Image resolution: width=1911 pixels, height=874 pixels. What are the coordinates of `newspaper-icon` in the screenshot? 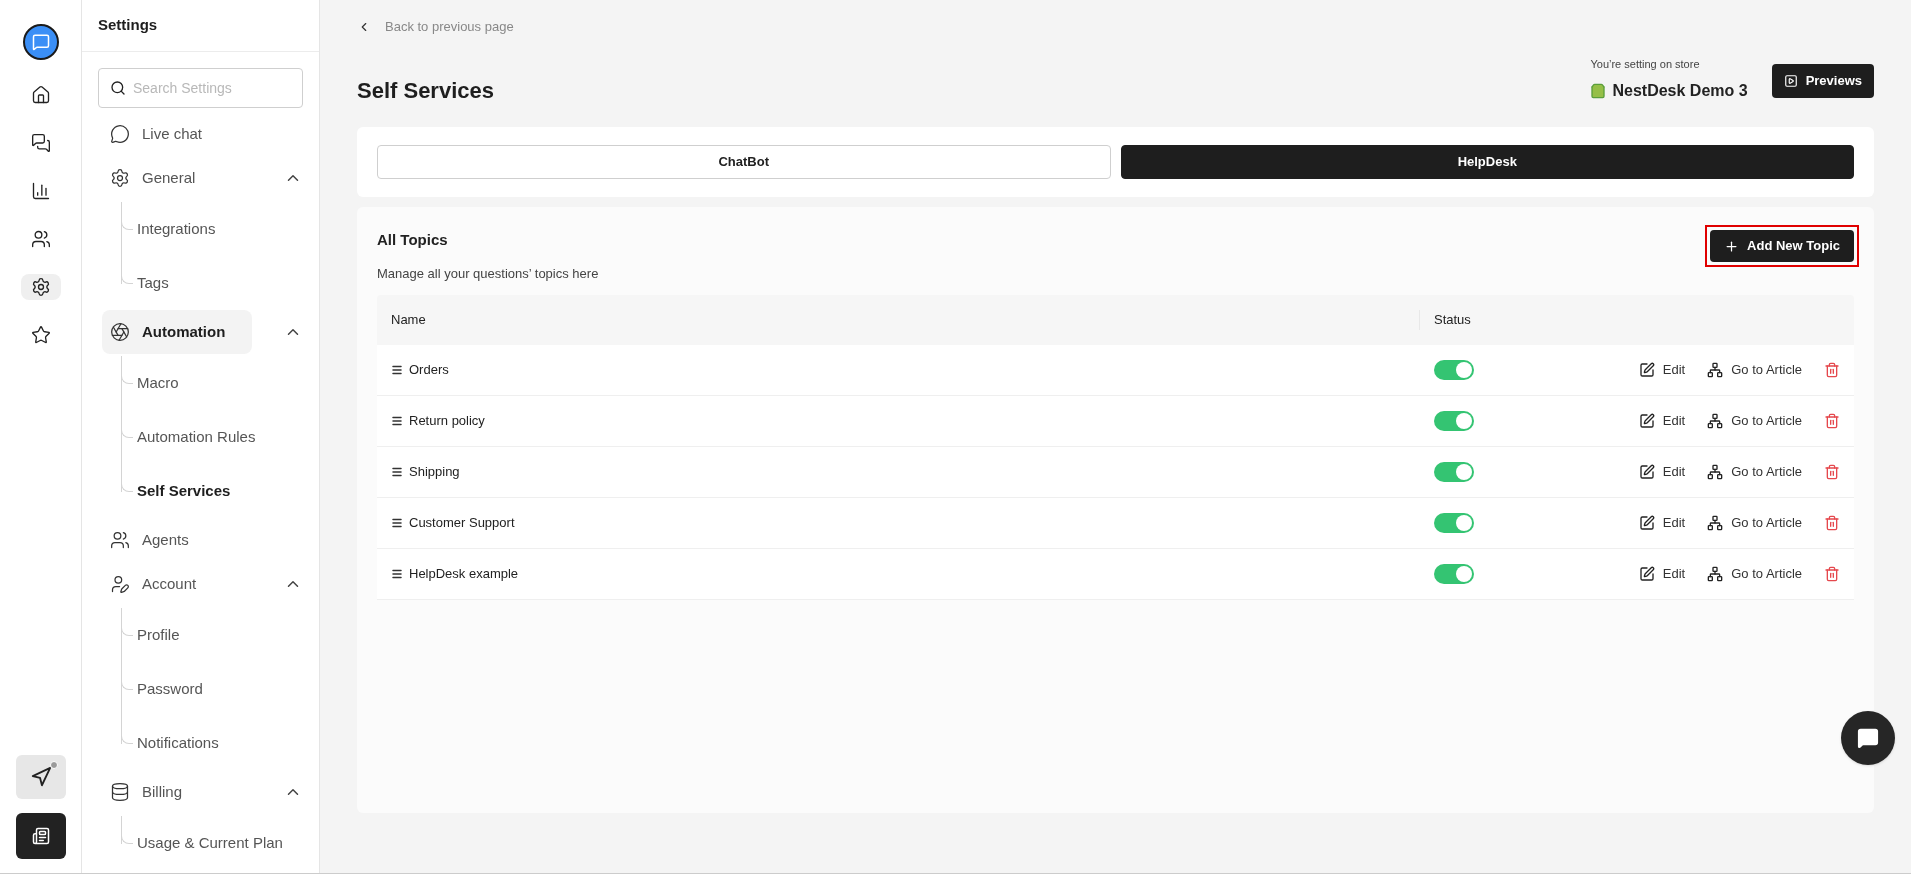 It's located at (40, 836).